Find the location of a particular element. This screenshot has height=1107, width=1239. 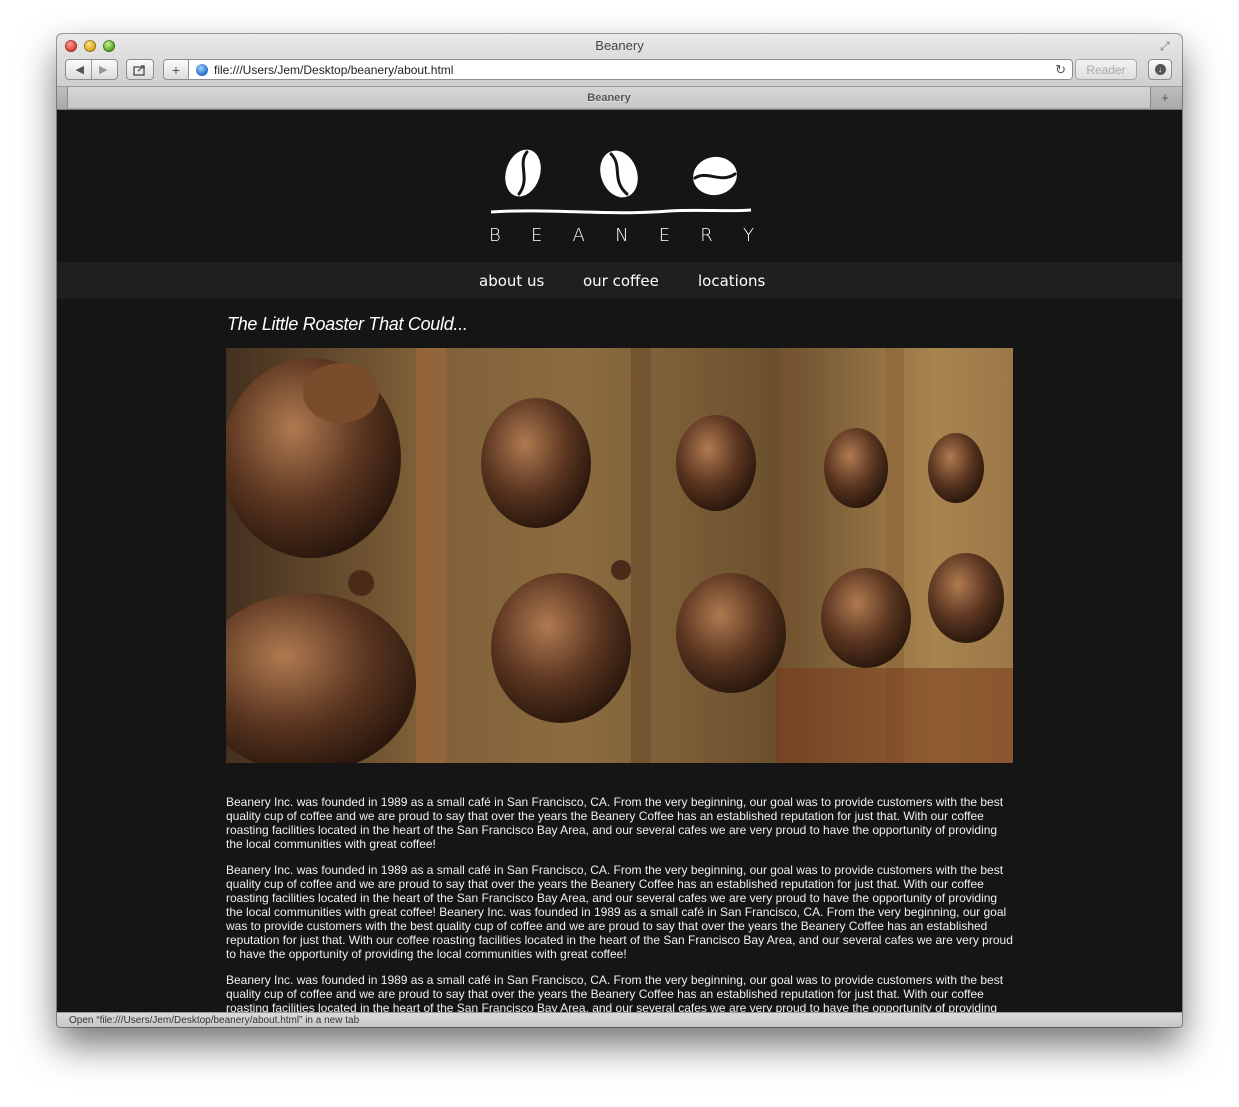

coffee-beans-logo-art is located at coordinates (621, 182).